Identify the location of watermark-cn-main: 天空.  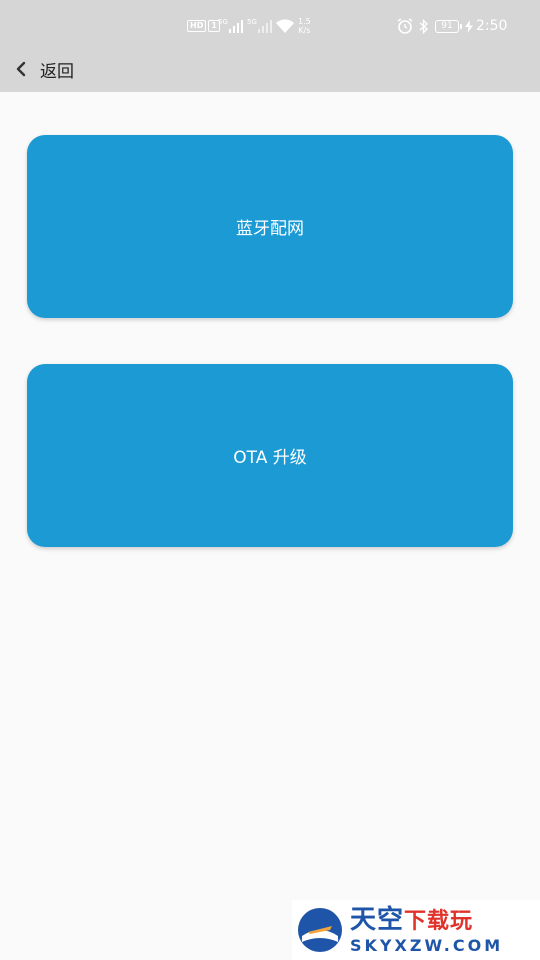
(377, 920).